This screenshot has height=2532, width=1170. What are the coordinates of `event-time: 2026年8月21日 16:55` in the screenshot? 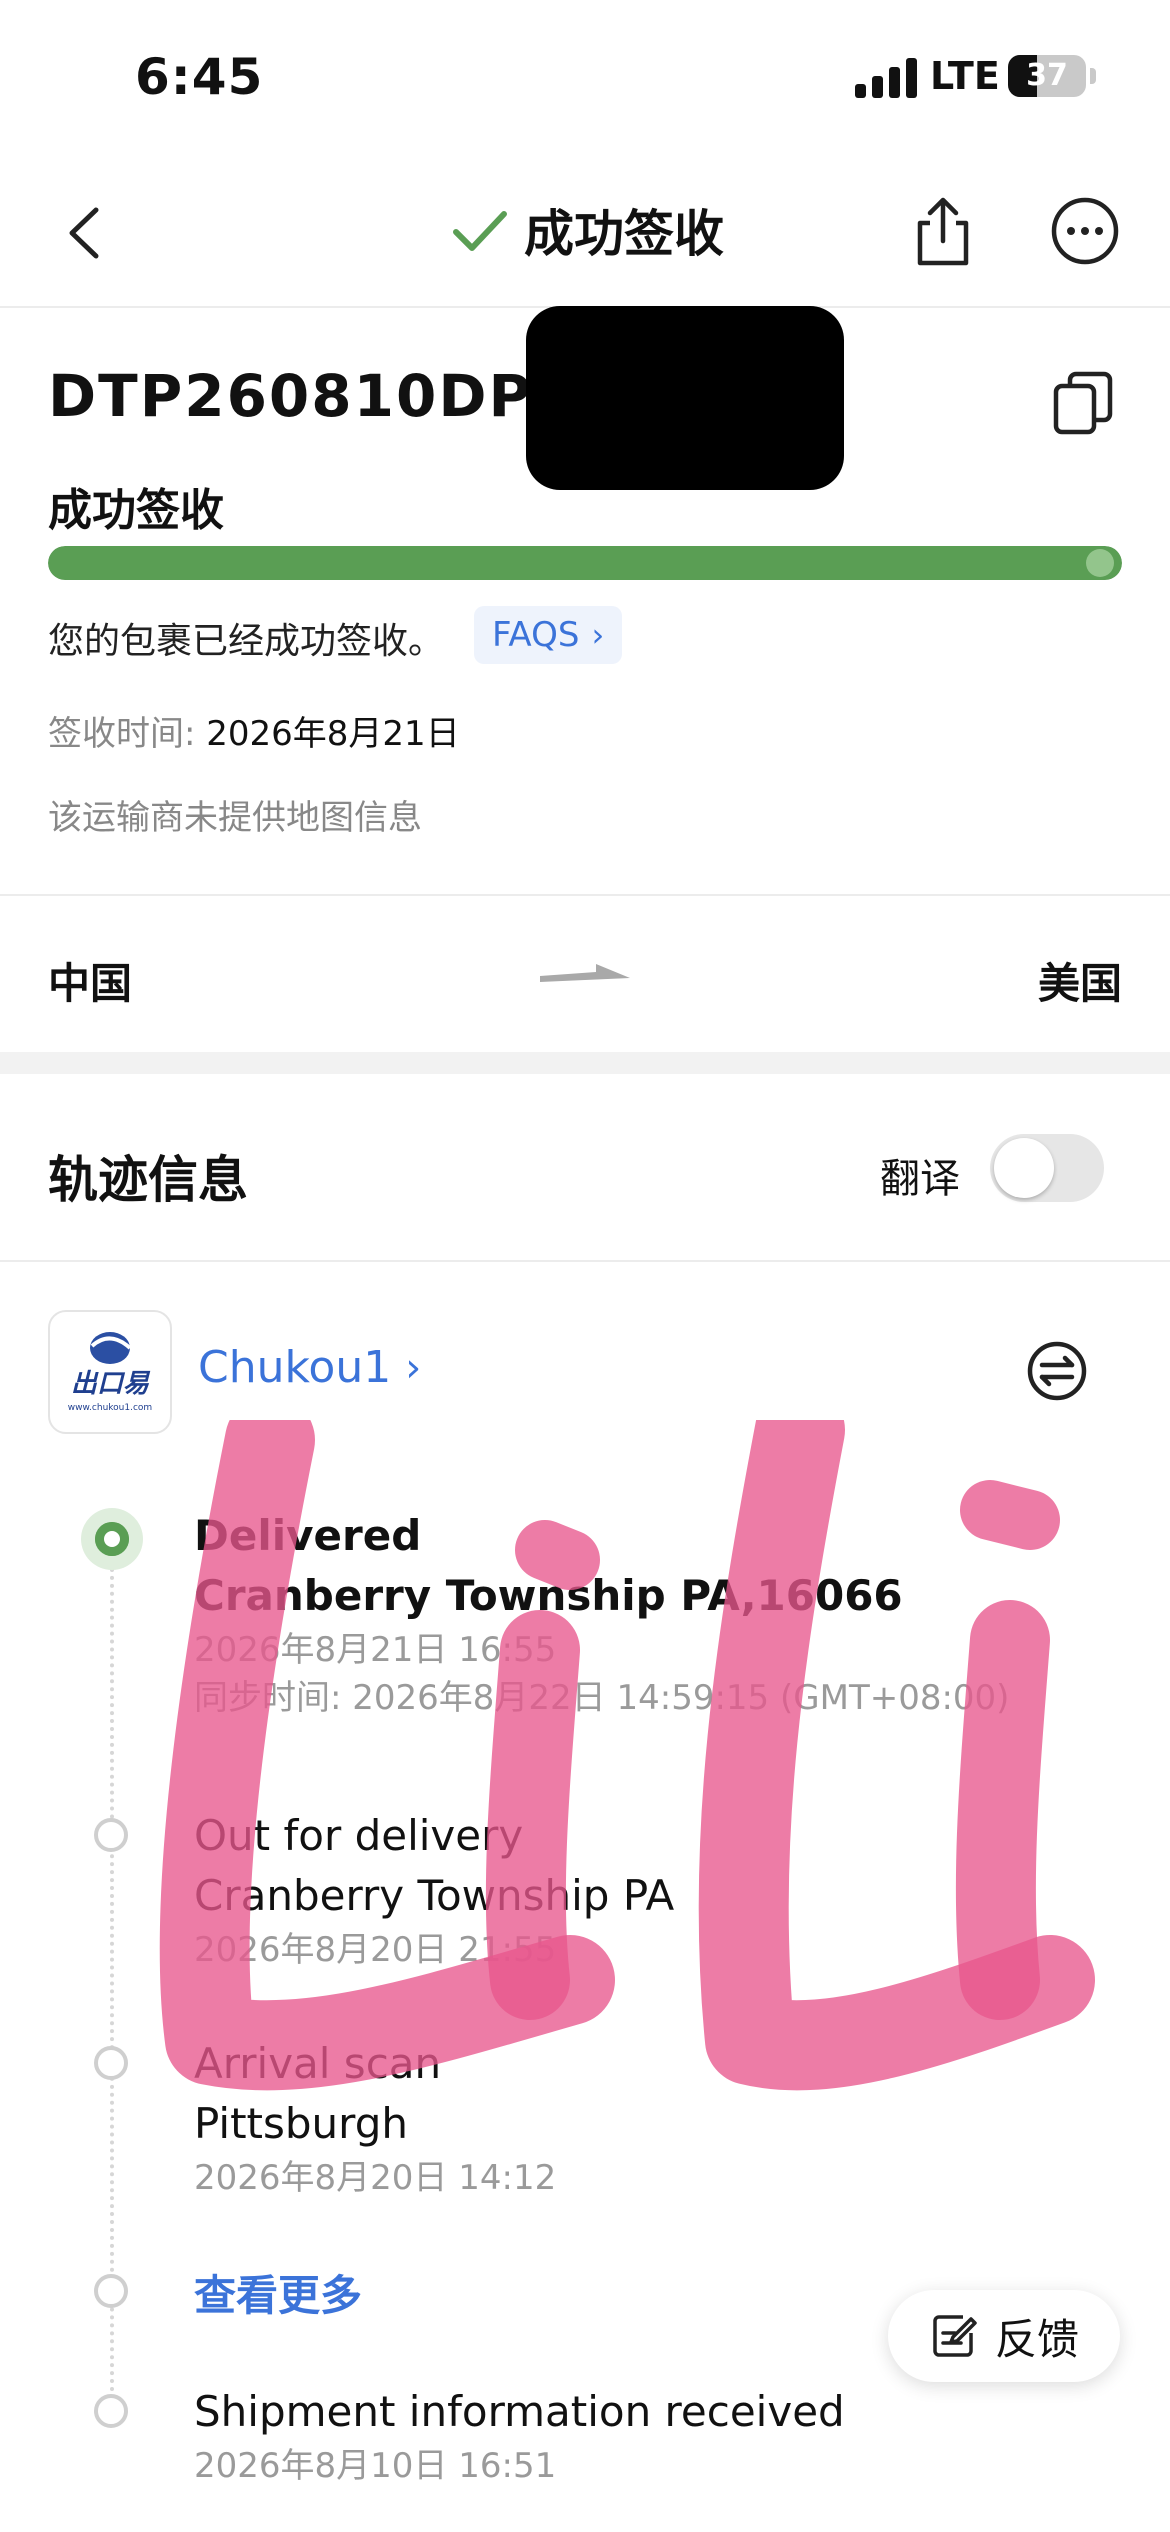 It's located at (375, 1650).